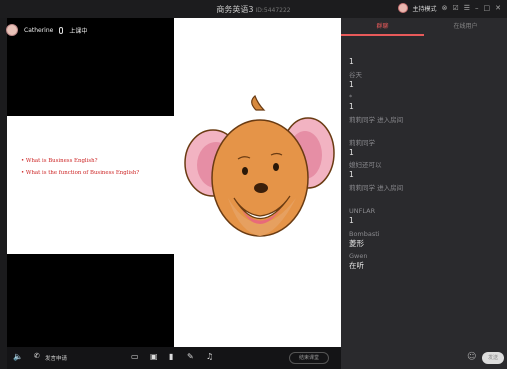 Image resolution: width=507 pixels, height=376 pixels. What do you see at coordinates (273, 10) in the screenshot?
I see `room-id: ID:5447222` at bounding box center [273, 10].